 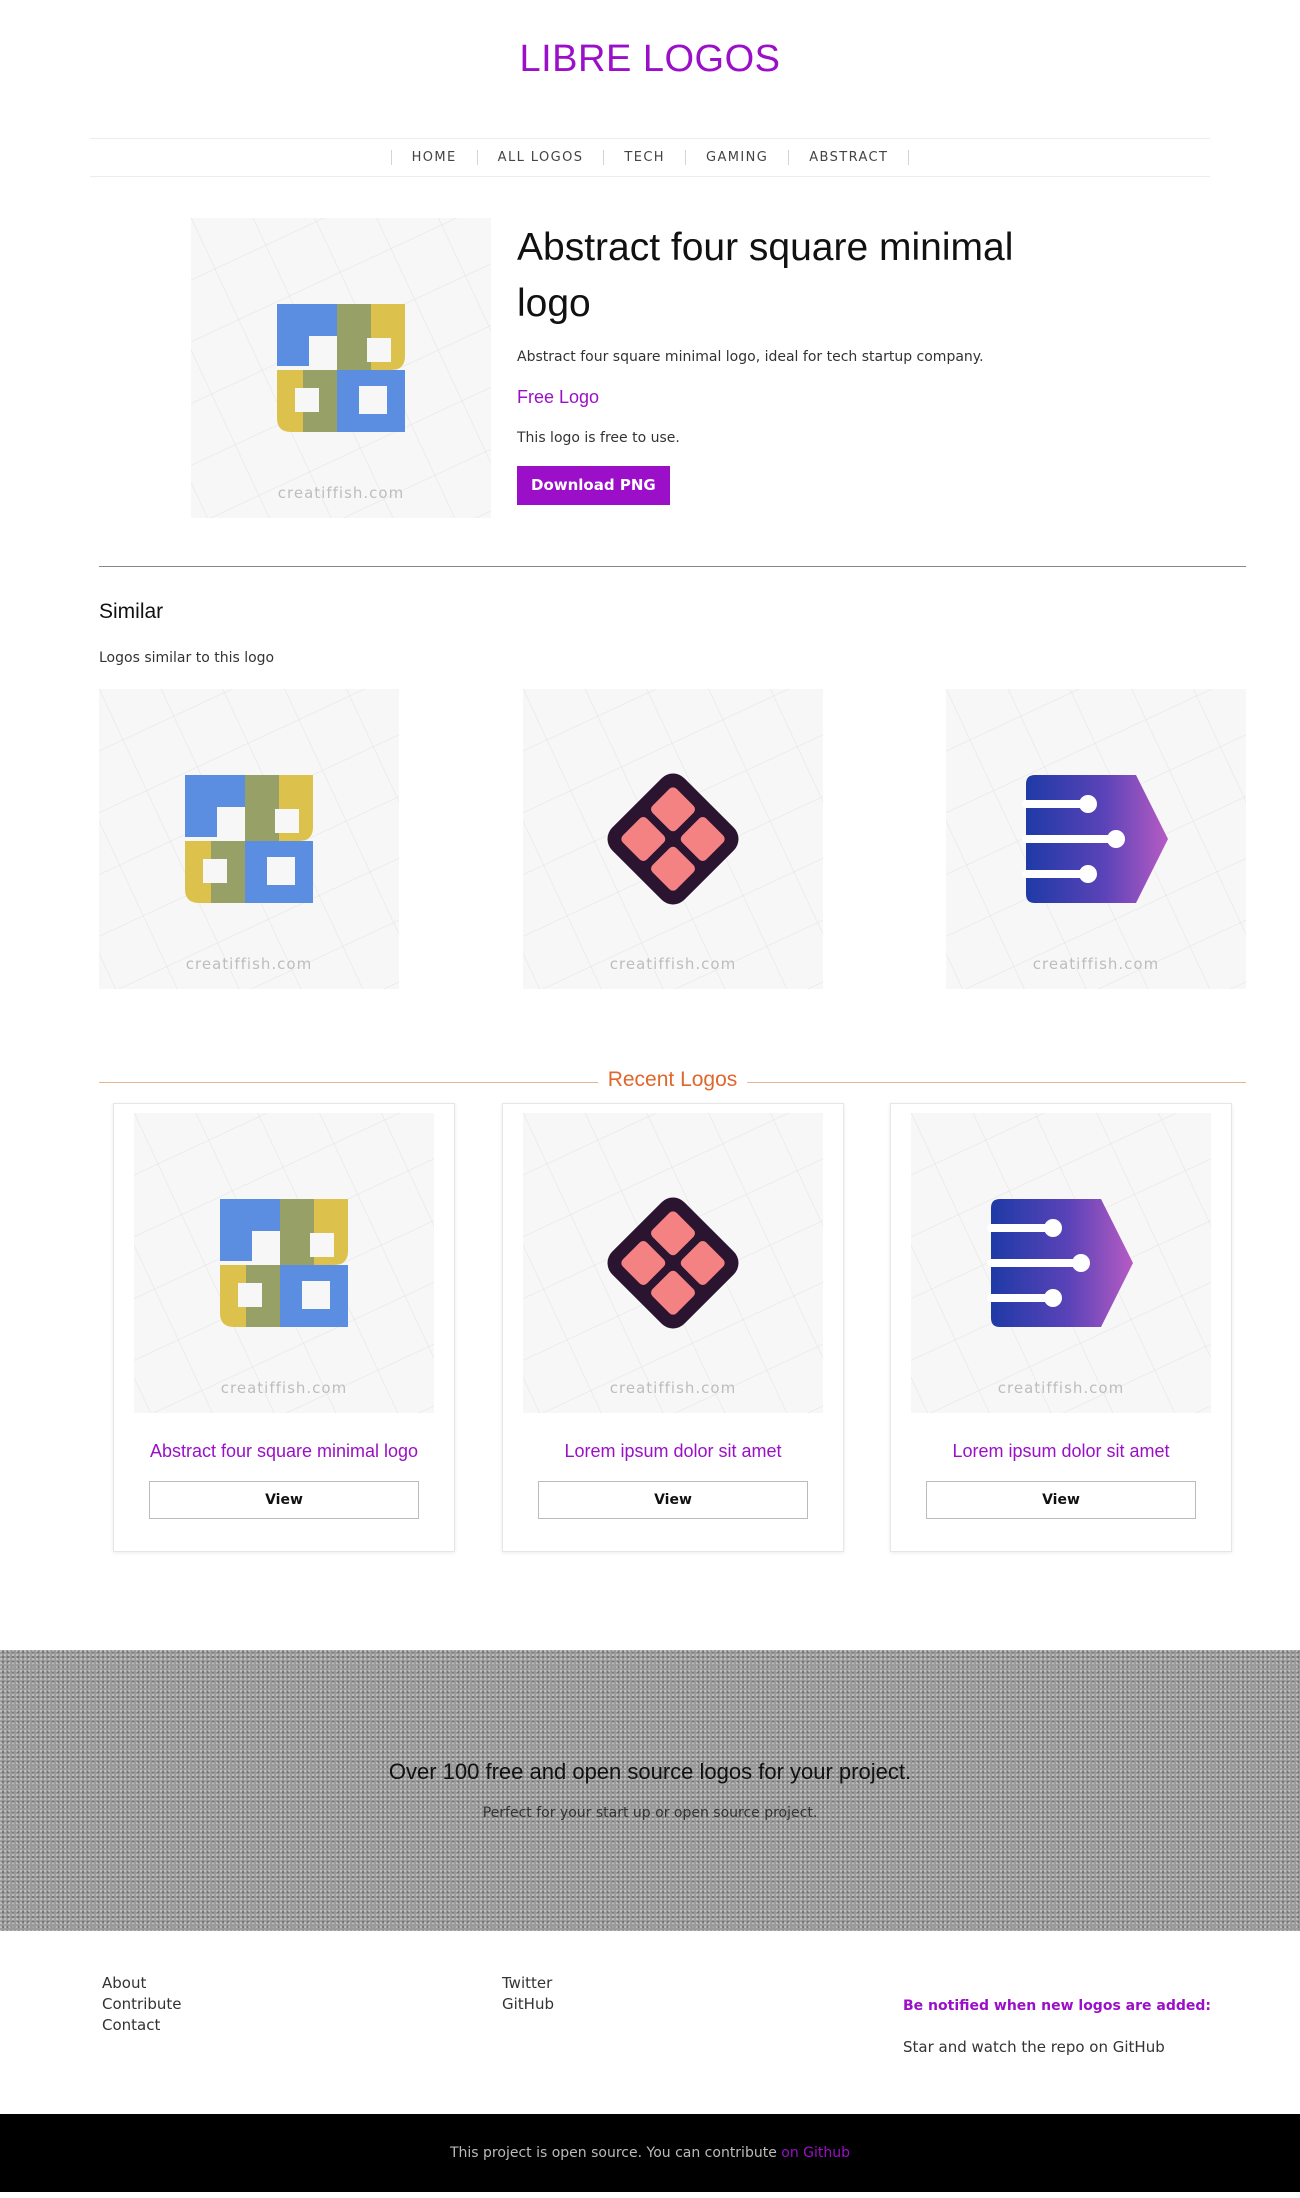 I want to click on footer-links-social: Twitter GitHub, so click(x=528, y=1994).